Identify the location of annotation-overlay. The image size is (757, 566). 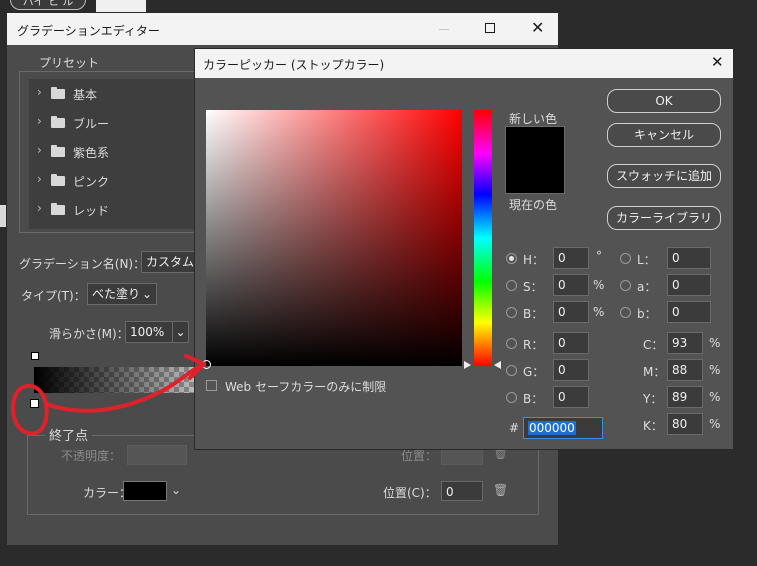
(108, 395).